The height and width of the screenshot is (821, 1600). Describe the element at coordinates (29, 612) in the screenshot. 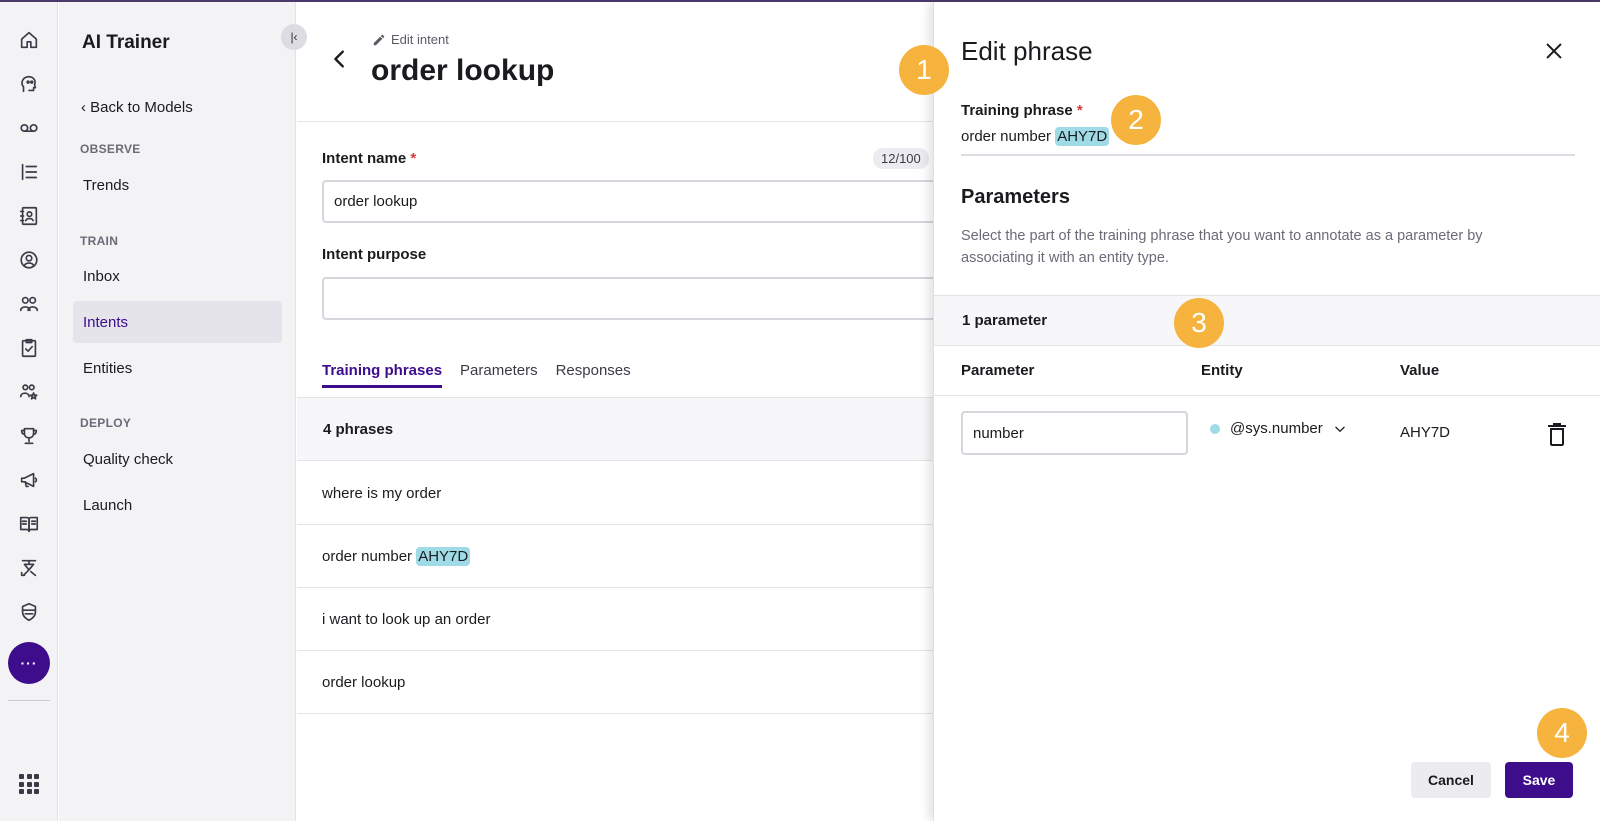

I see `shield-icon` at that location.